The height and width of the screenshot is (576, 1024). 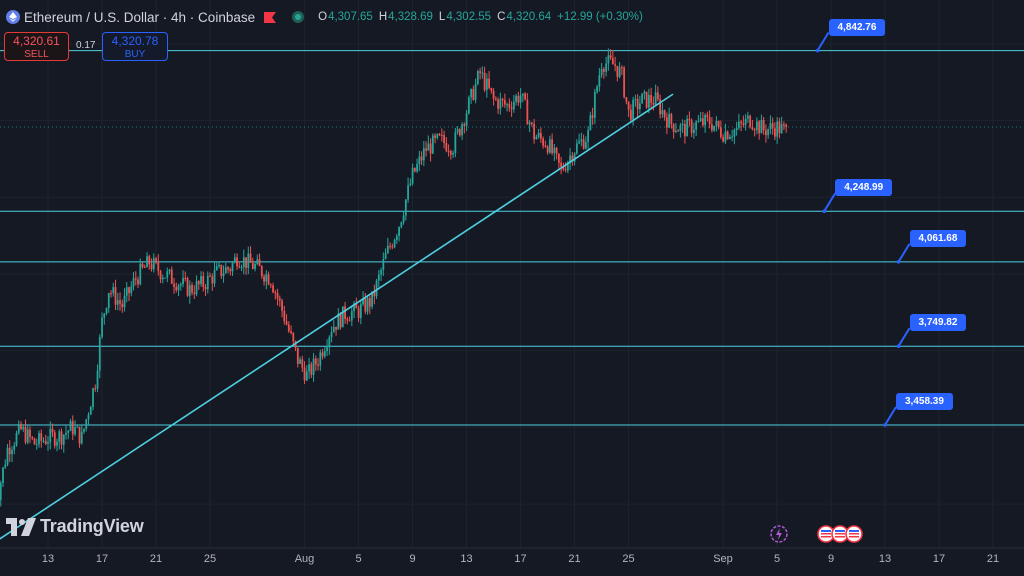 I want to click on ohlc-value: 4,328.69, so click(x=410, y=17).